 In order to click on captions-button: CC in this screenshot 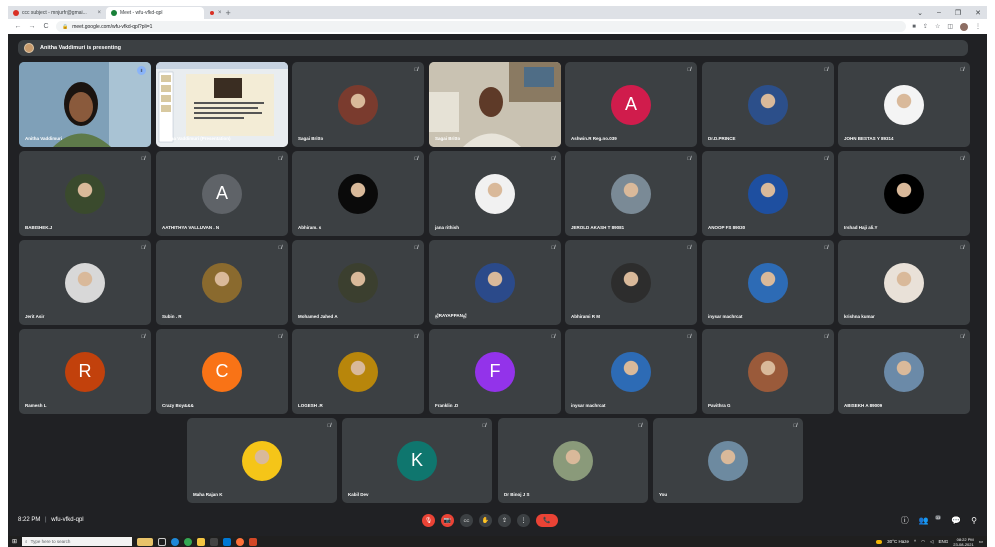, I will do `click(466, 520)`.